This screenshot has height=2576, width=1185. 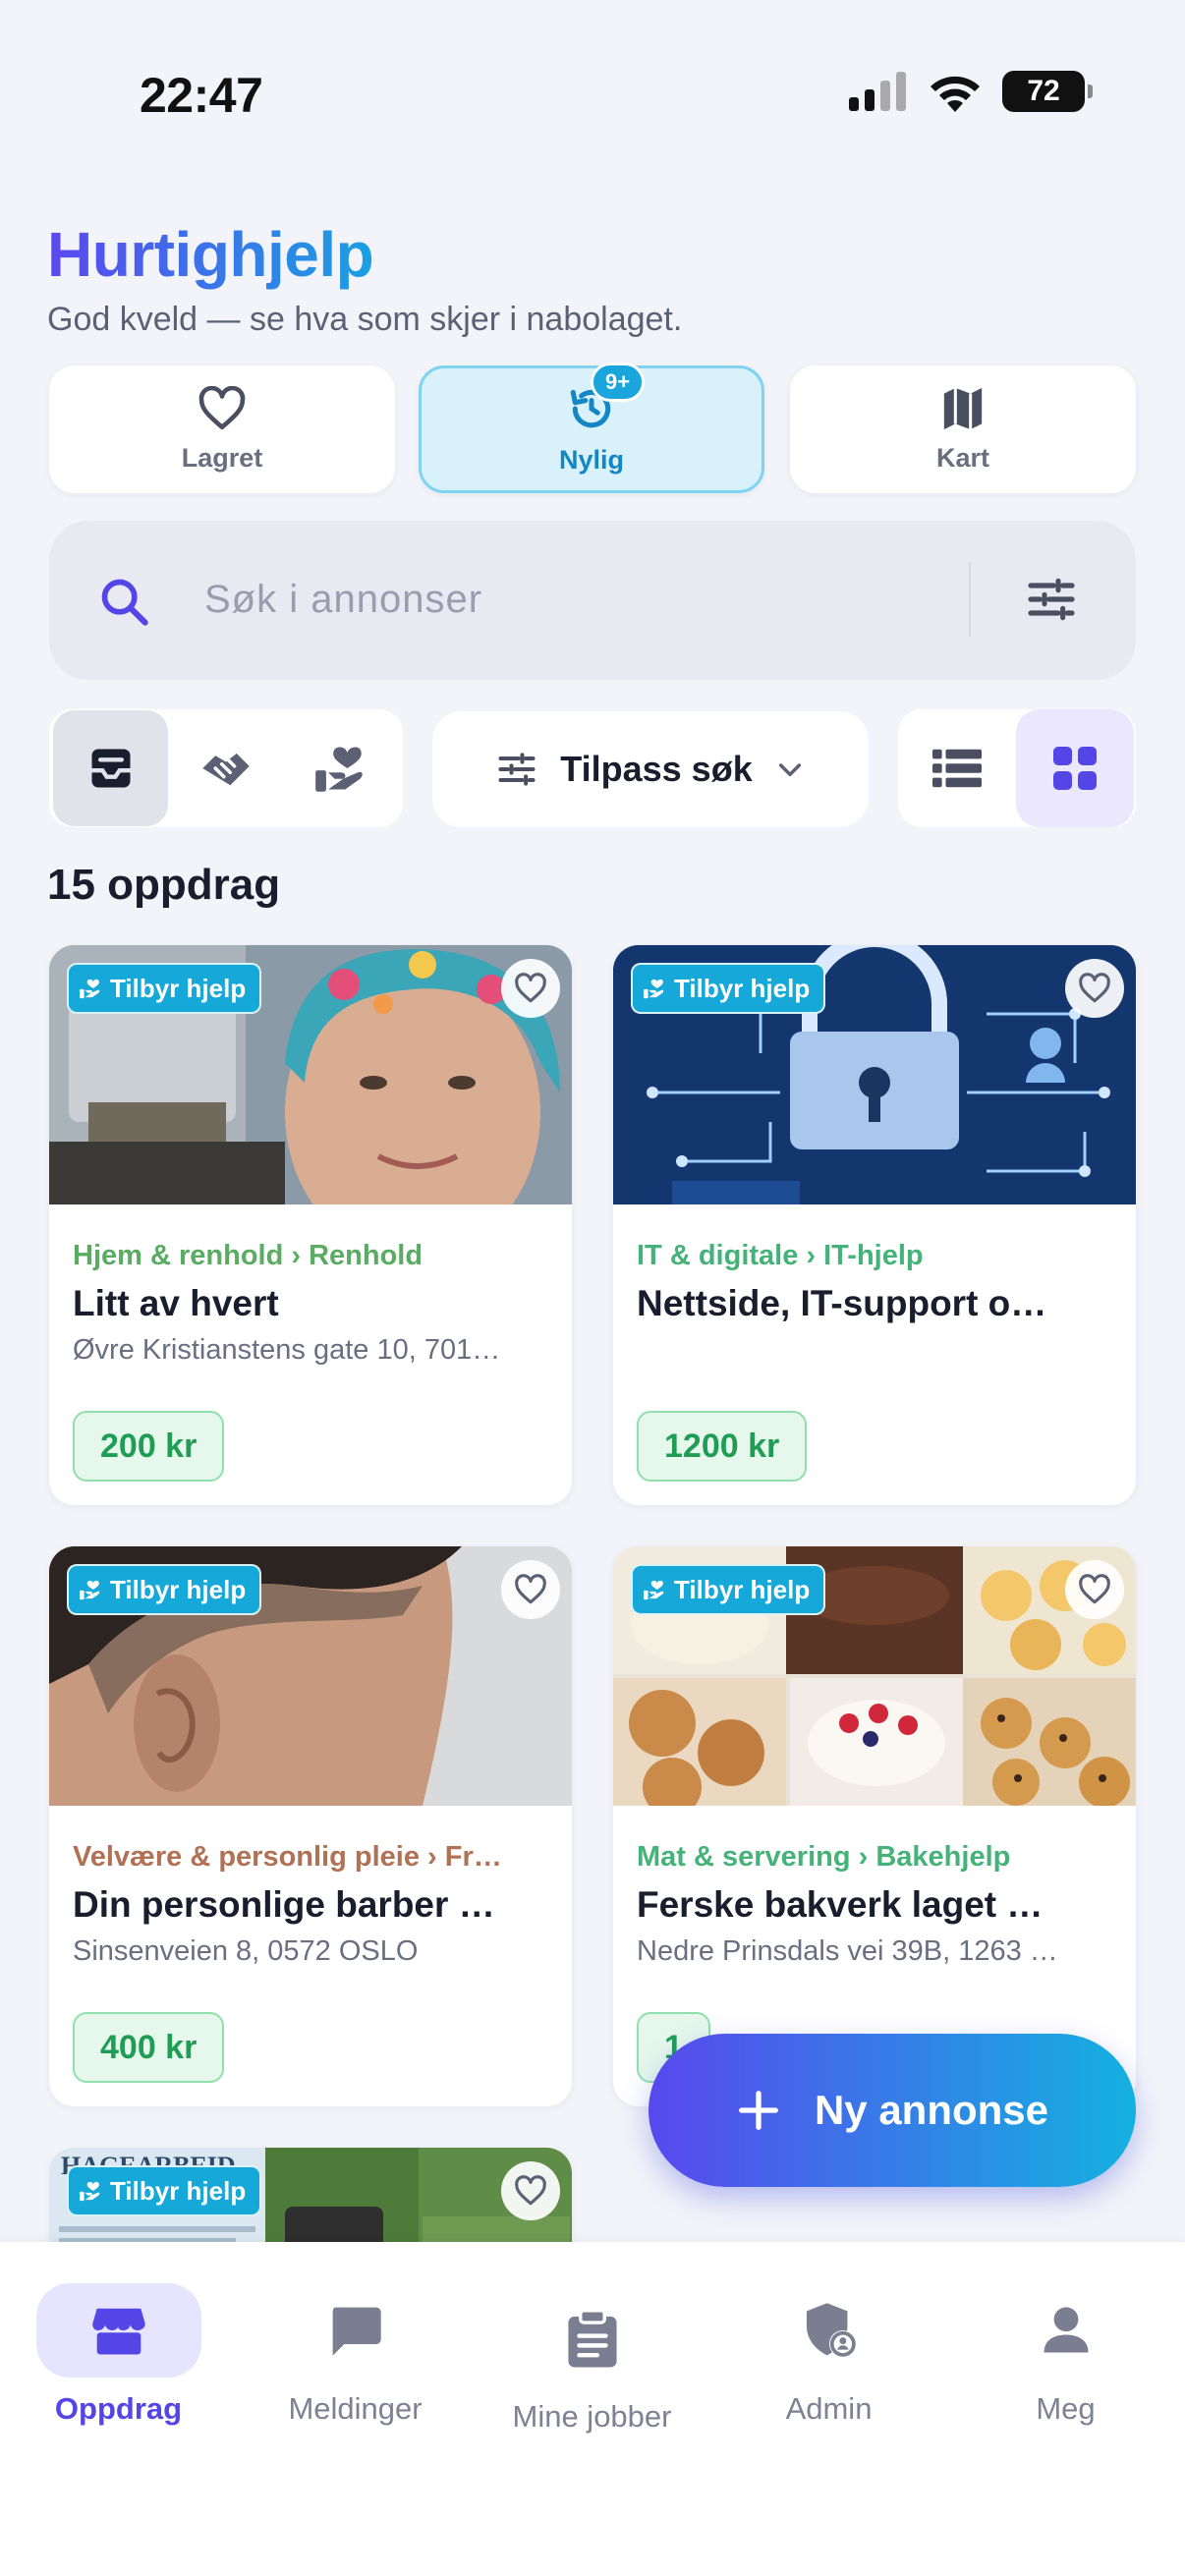 I want to click on listing-category: Mat & servering › Bakehjelp, so click(x=824, y=1857).